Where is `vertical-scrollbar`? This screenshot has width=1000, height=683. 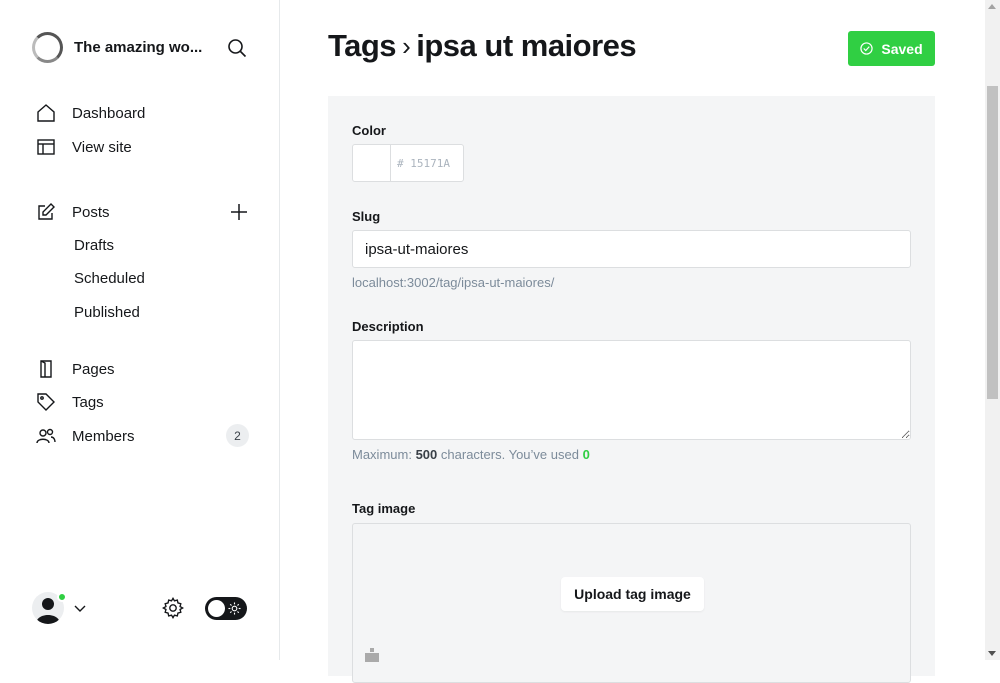
vertical-scrollbar is located at coordinates (992, 330).